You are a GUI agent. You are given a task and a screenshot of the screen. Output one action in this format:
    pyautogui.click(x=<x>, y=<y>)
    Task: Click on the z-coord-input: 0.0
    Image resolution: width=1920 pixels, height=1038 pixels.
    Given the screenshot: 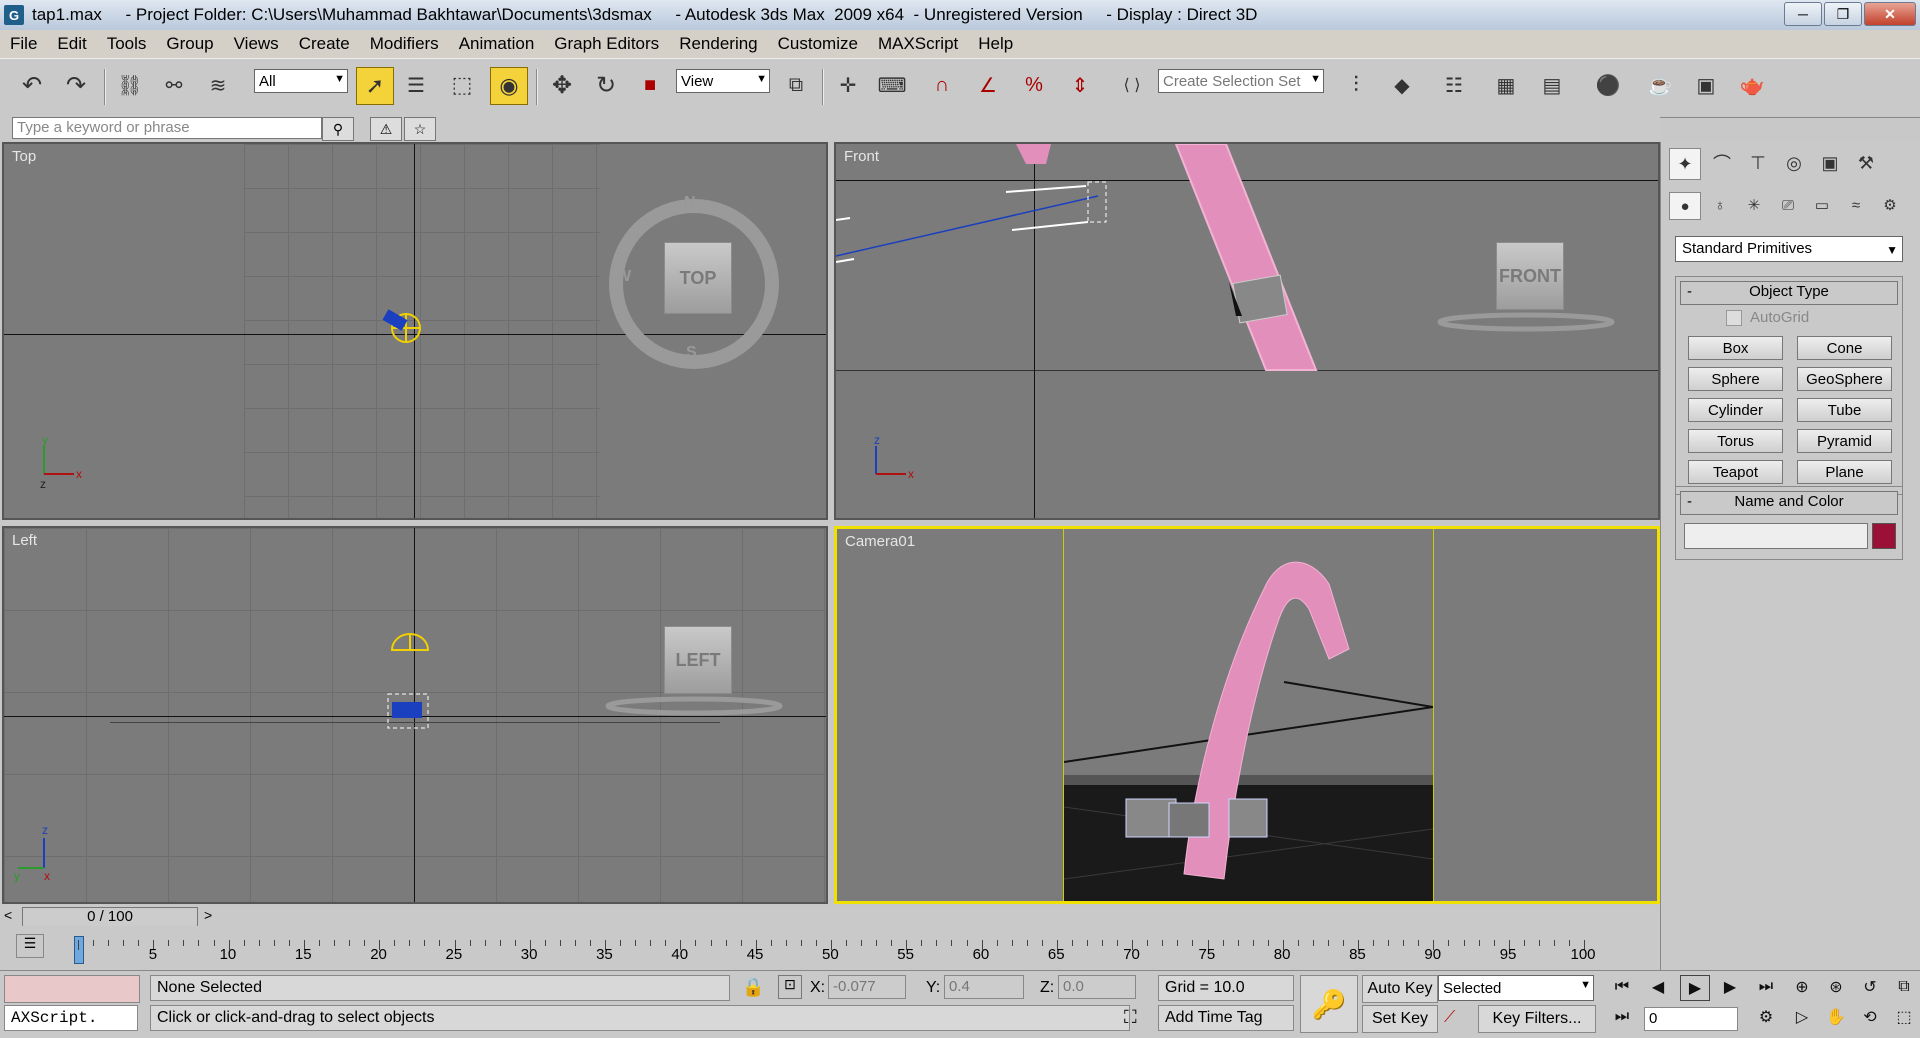 What is the action you would take?
    pyautogui.click(x=1097, y=987)
    